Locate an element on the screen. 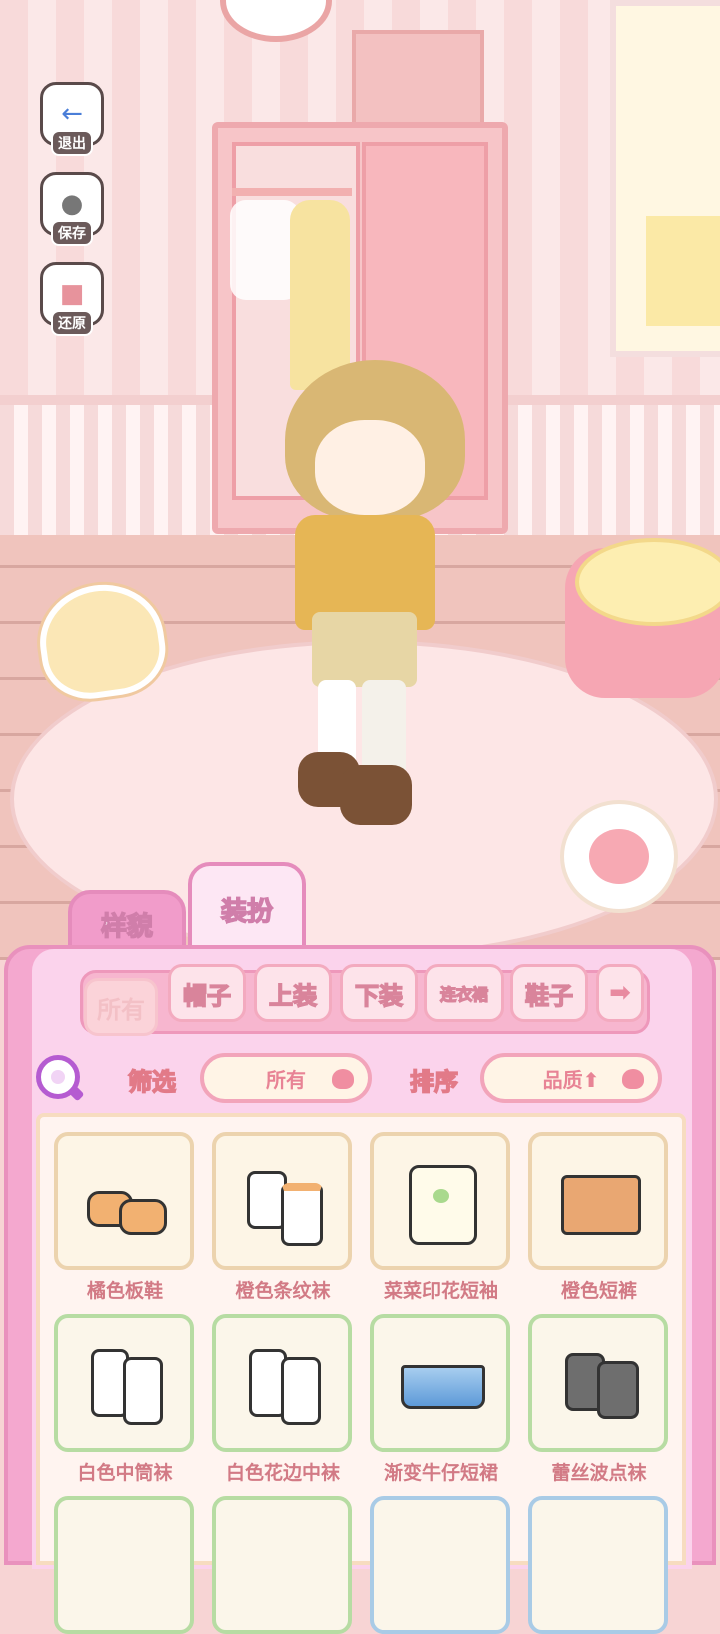  wardrobe-box is located at coordinates (418, 79).